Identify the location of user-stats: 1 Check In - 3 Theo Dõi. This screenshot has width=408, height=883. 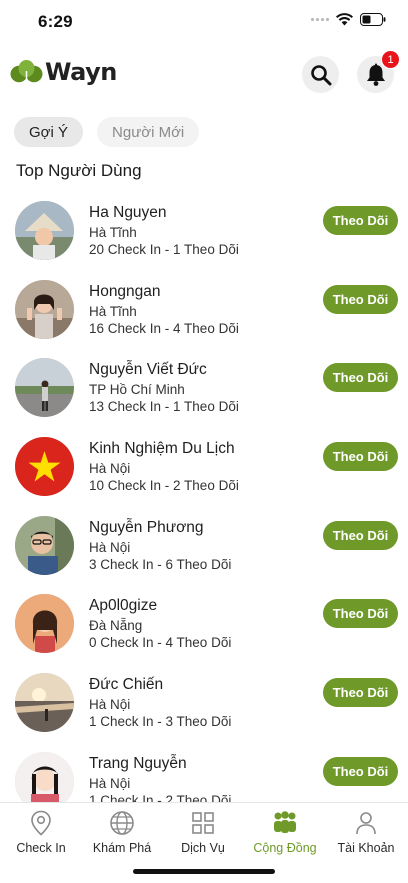
(160, 722).